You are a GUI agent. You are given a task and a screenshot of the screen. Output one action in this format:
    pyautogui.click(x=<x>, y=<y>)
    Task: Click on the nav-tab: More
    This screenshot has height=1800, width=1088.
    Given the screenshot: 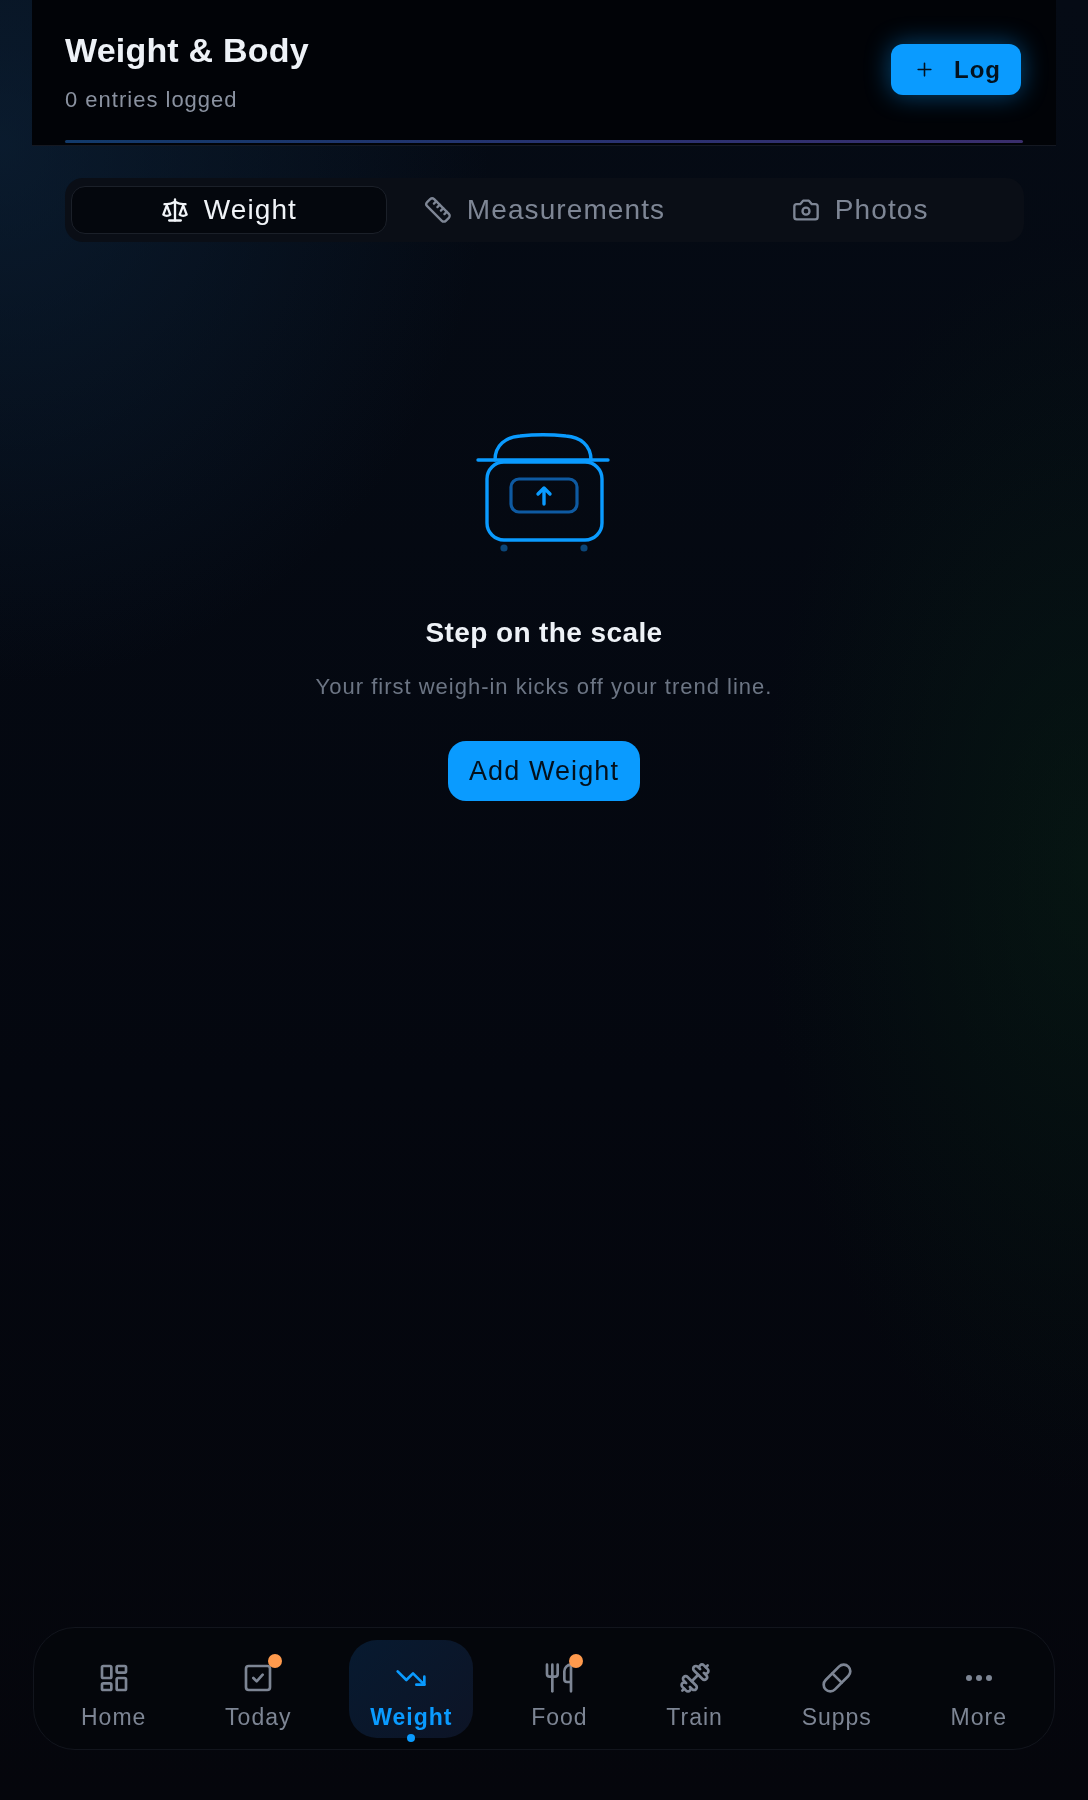 What is the action you would take?
    pyautogui.click(x=978, y=1689)
    